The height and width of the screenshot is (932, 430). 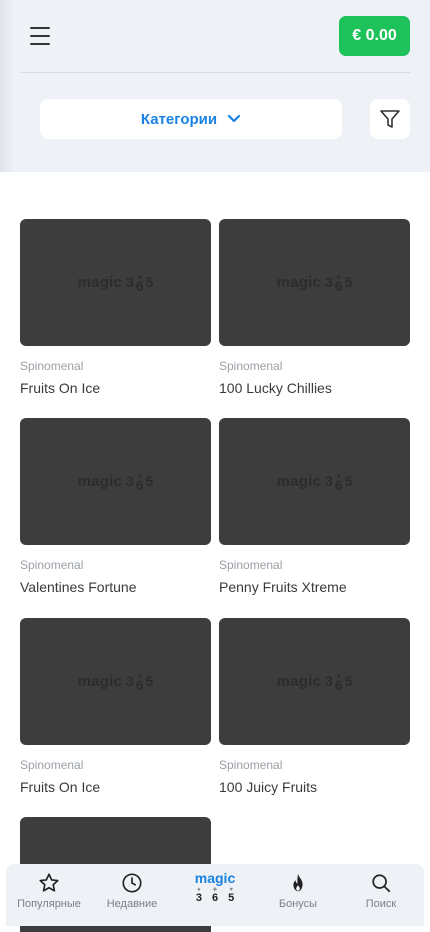 I want to click on game-card: magic 3 ♠ 6 5 Spinomenal Valentines Fortune, so click(x=115, y=506).